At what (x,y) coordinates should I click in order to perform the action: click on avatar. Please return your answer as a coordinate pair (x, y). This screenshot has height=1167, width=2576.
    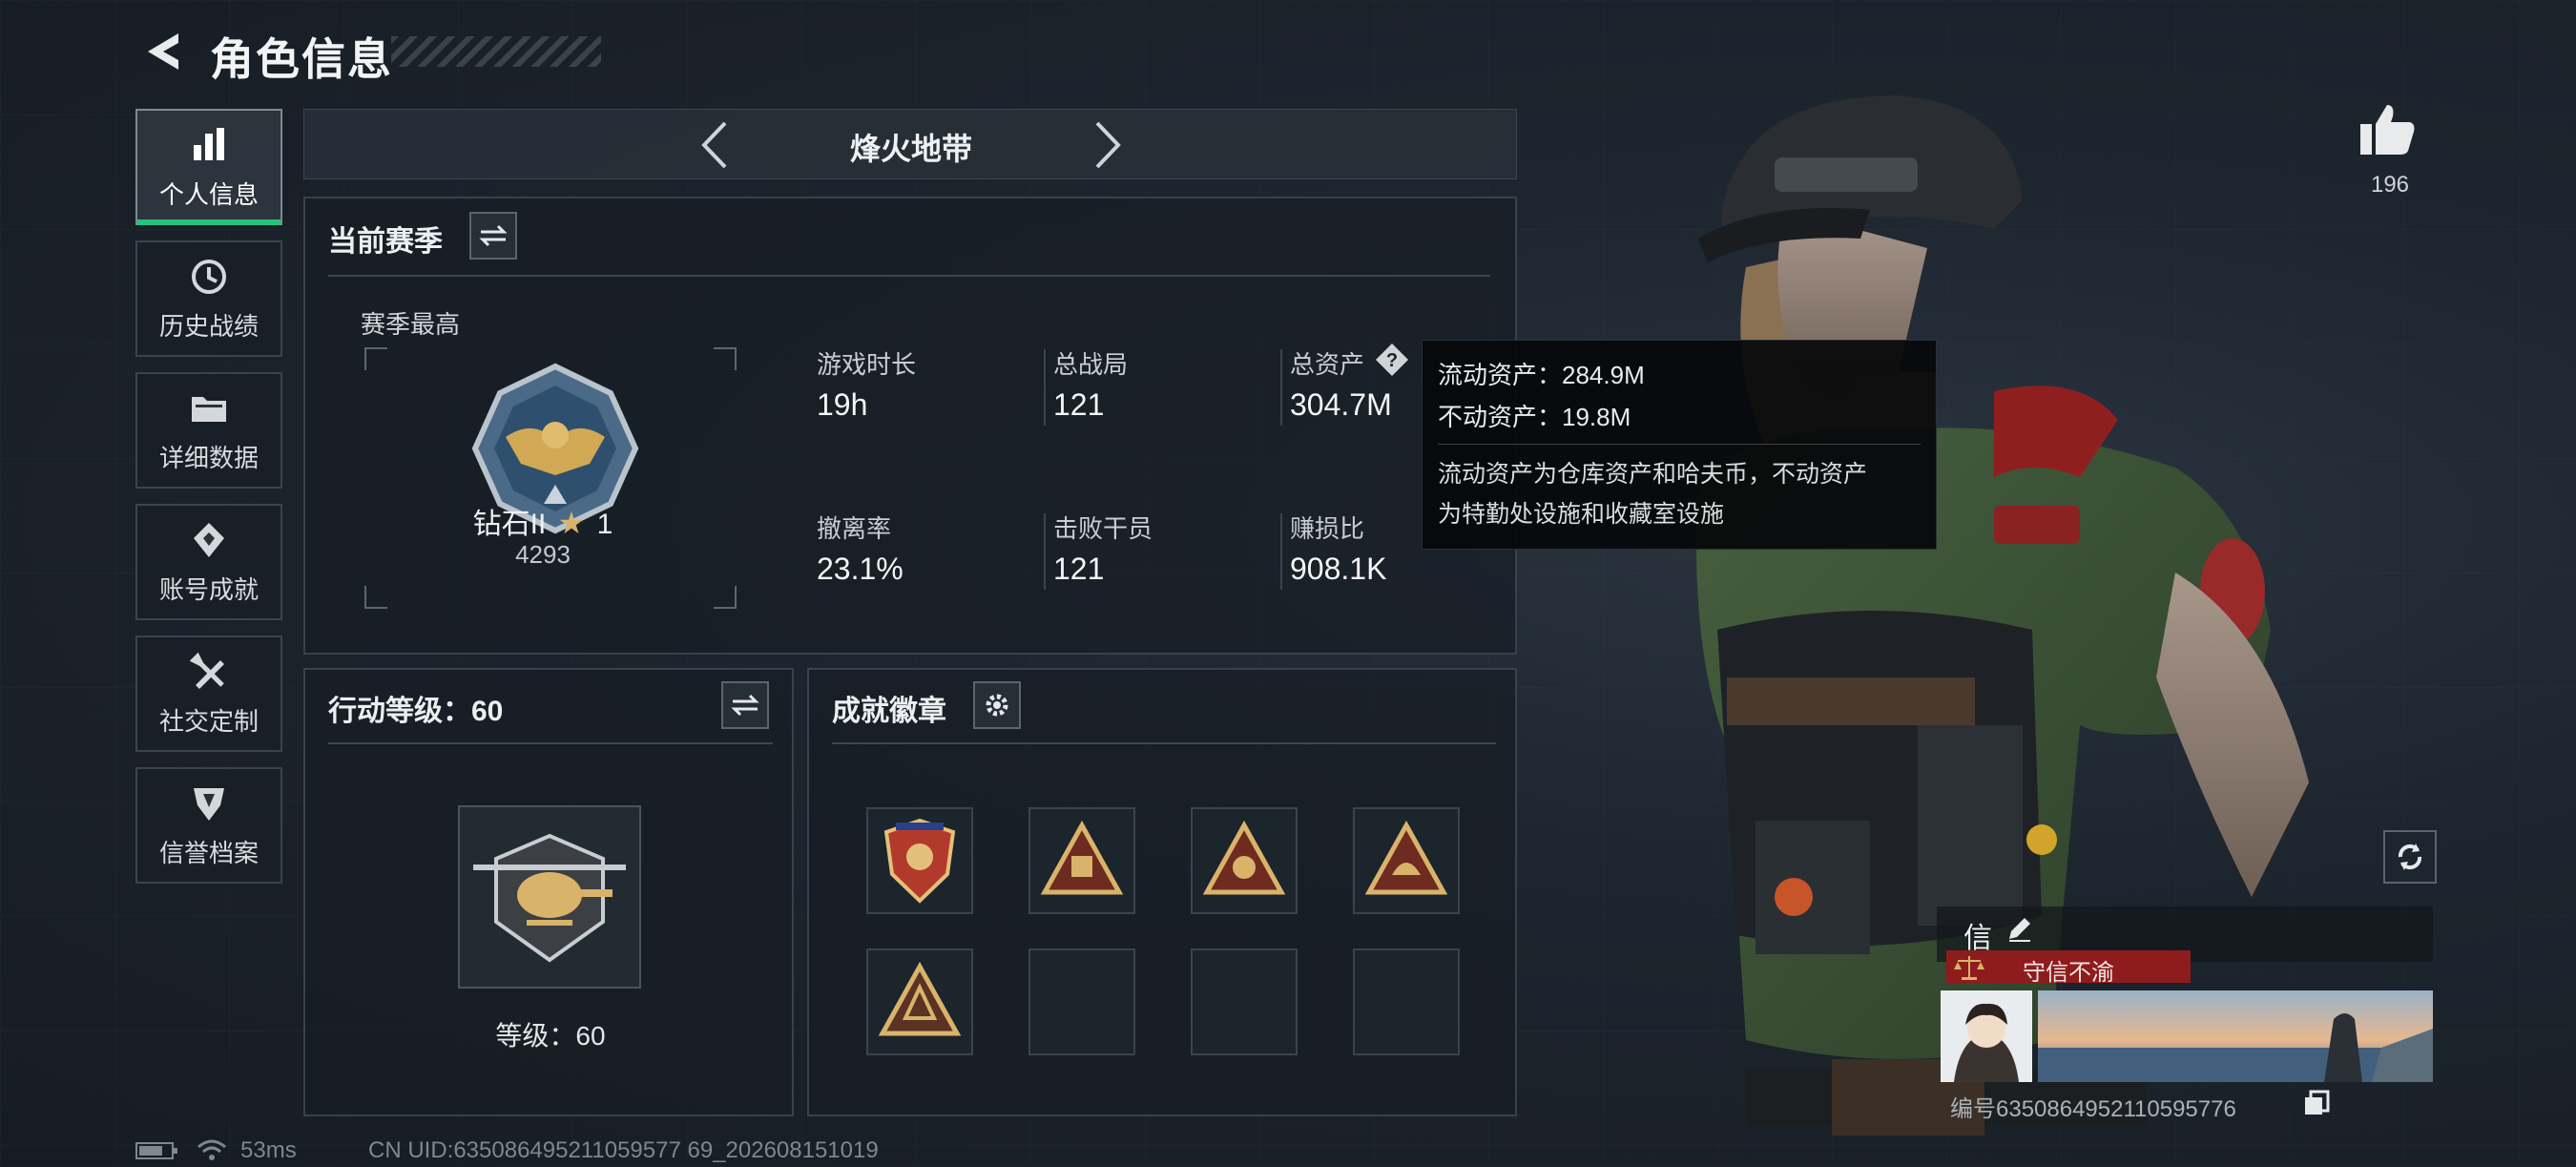
    Looking at the image, I should click on (1986, 1036).